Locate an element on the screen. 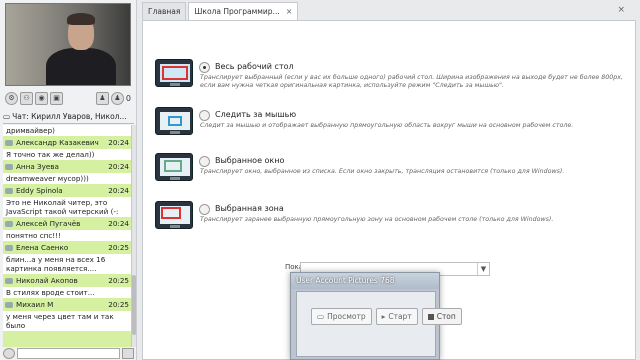 This screenshot has height=360, width=640. monitor-icon: ▭ is located at coordinates (321, 316).